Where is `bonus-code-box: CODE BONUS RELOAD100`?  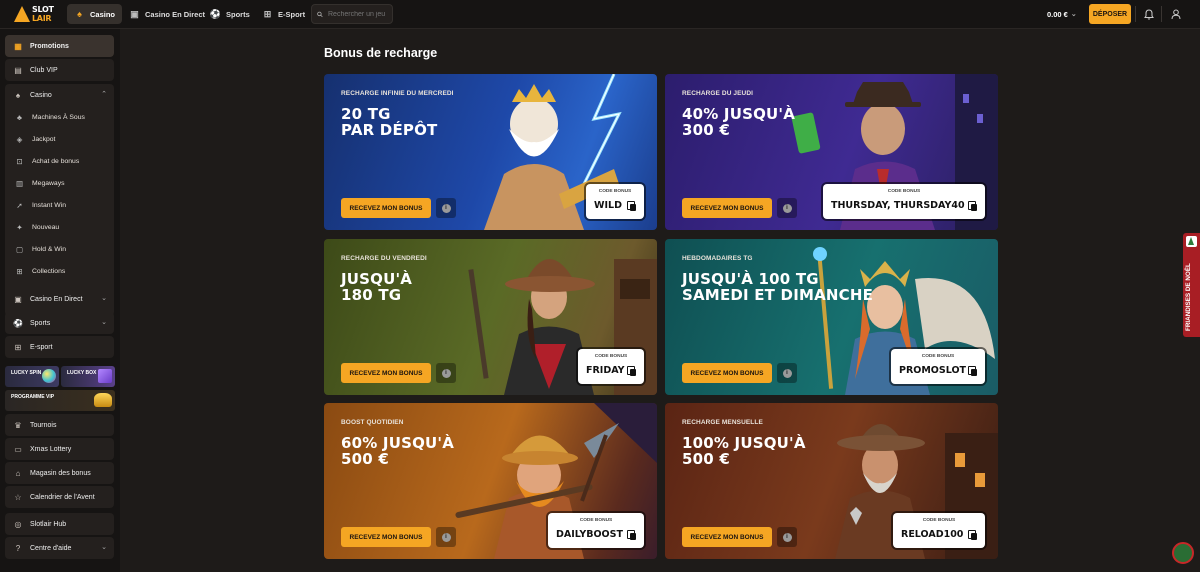 bonus-code-box: CODE BONUS RELOAD100 is located at coordinates (939, 530).